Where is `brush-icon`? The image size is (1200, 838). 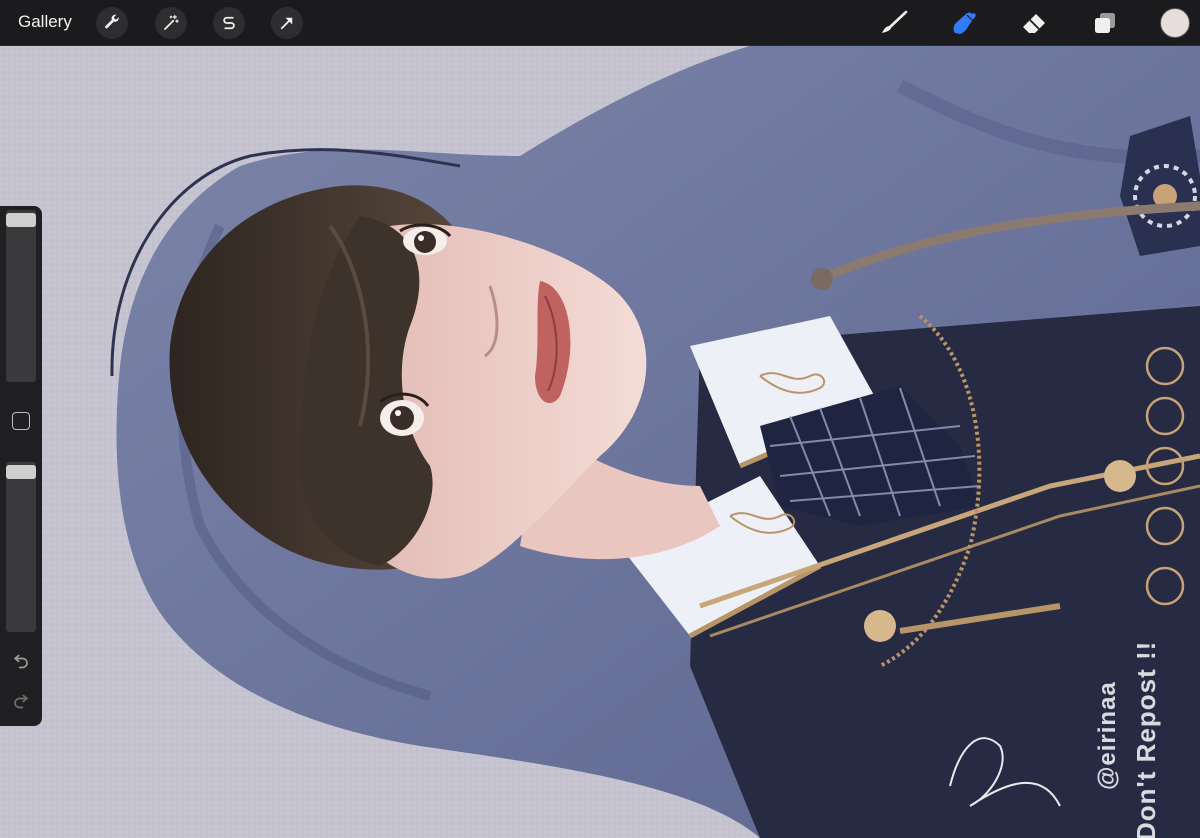 brush-icon is located at coordinates (894, 23).